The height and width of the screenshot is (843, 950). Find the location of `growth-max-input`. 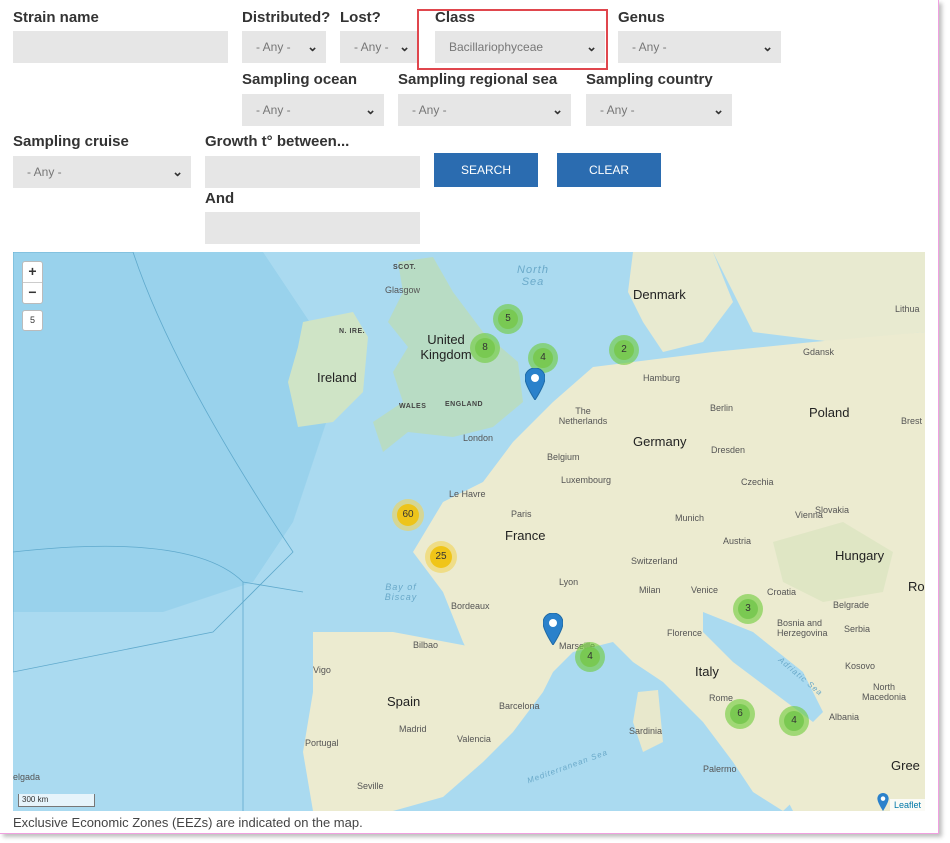

growth-max-input is located at coordinates (312, 228).